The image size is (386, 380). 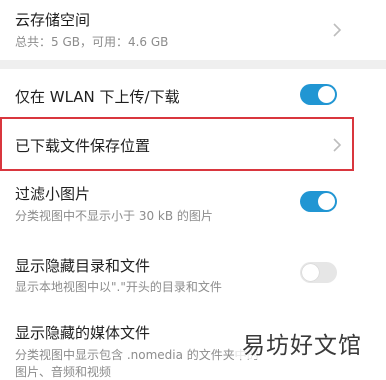 I want to click on highlight-box, so click(x=177, y=144).